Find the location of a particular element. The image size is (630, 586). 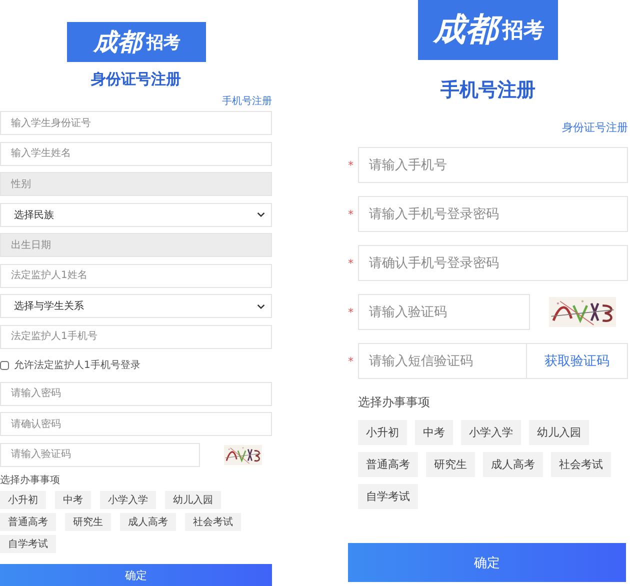

checkbox is located at coordinates (4, 365).